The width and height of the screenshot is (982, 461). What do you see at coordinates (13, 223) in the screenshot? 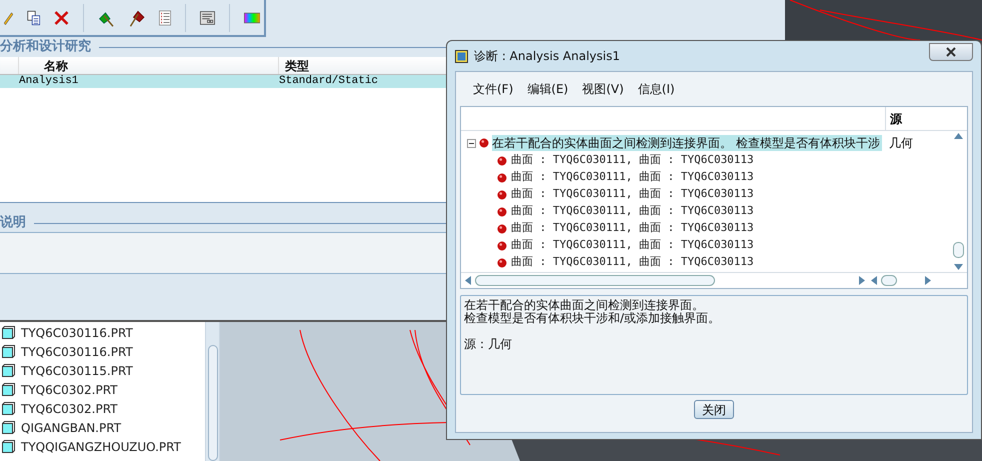
I see `section-title: 说明` at bounding box center [13, 223].